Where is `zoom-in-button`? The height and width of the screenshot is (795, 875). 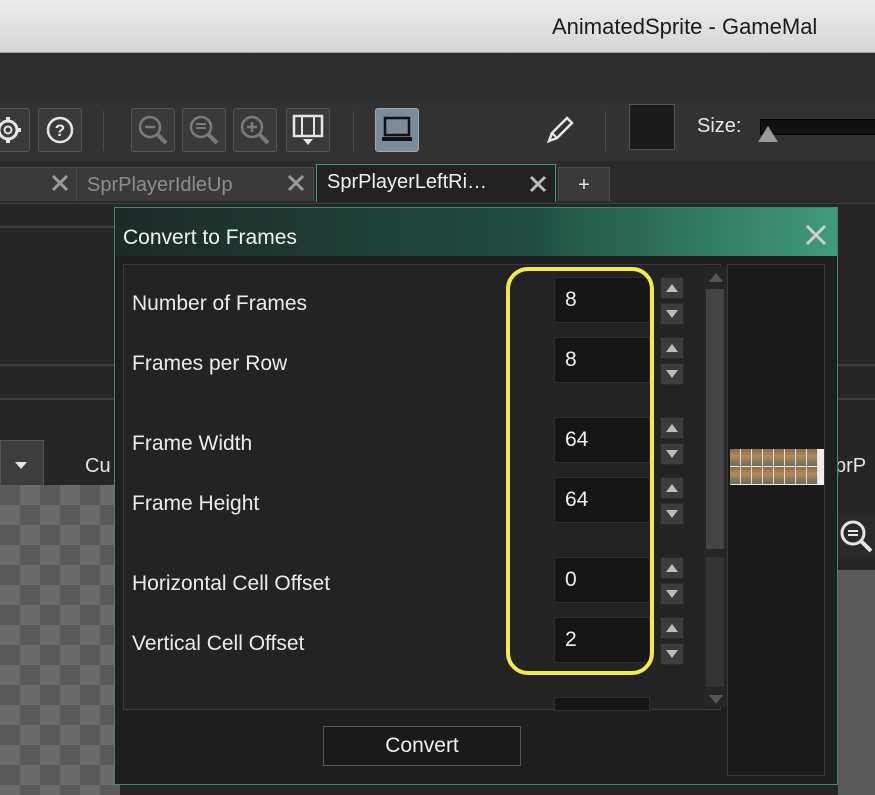
zoom-in-button is located at coordinates (255, 130).